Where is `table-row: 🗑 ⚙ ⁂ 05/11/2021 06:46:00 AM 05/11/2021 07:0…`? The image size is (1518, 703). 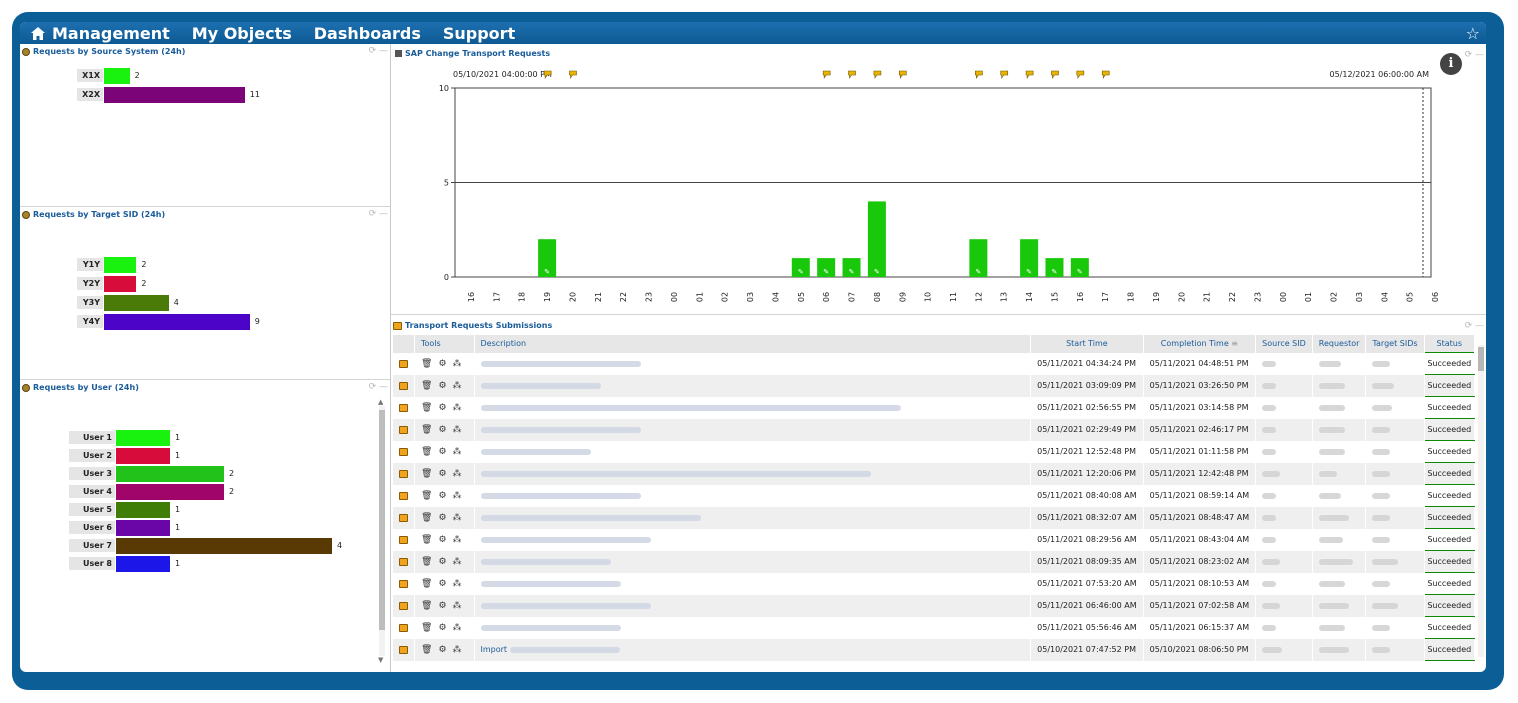 table-row: 🗑 ⚙ ⁂ 05/11/2021 06:46:00 AM 05/11/2021 07:0… is located at coordinates (934, 605).